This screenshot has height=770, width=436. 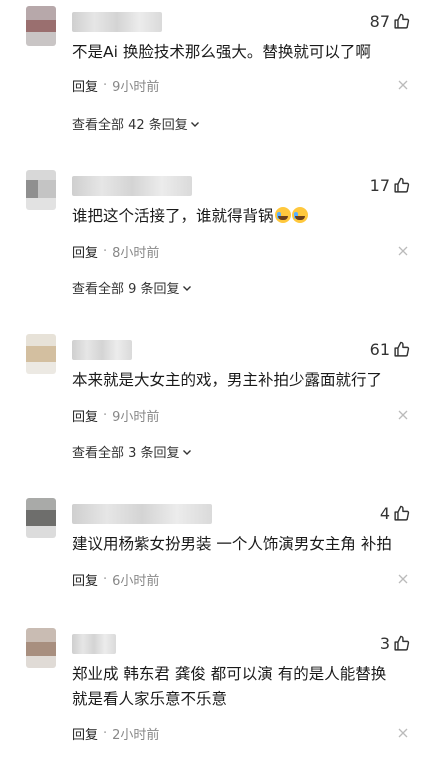 What do you see at coordinates (229, 674) in the screenshot?
I see `comment-text-line: 郑业成 韩东君 龚俊 都可以演 有的是人能替换` at bounding box center [229, 674].